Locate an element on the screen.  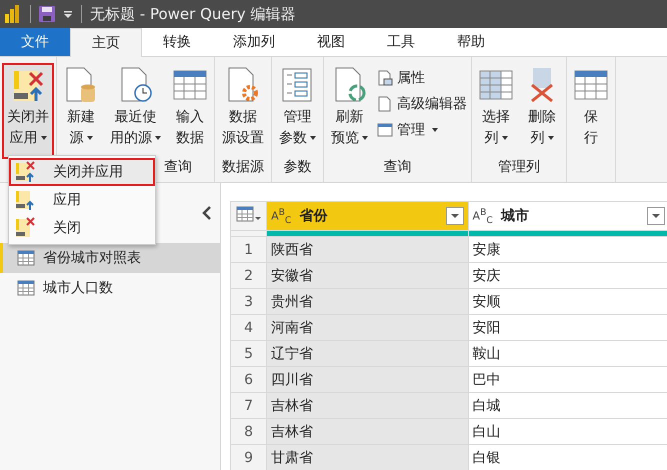
row-number: 1 is located at coordinates (248, 249).